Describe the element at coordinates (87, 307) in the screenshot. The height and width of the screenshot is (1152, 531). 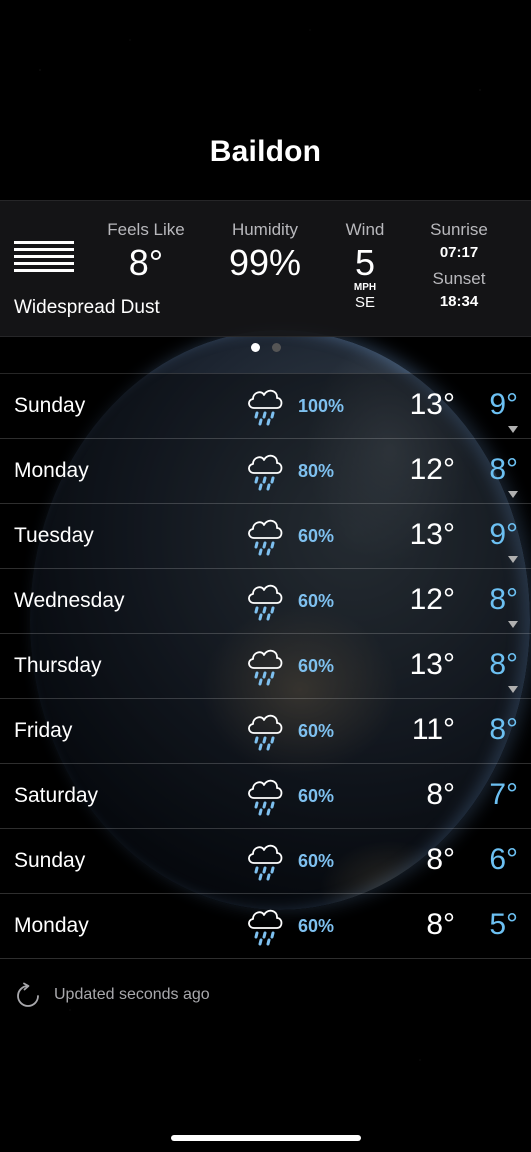
I see `condition-label: Widespread Dust` at that location.